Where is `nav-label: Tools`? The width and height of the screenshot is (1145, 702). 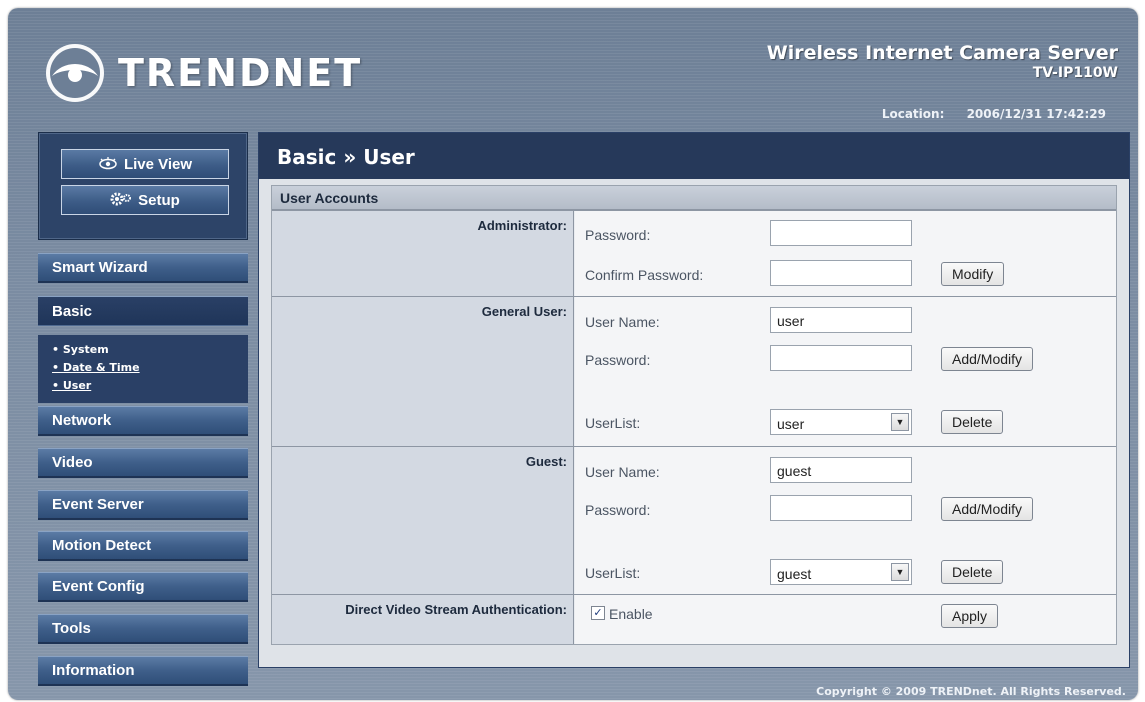
nav-label: Tools is located at coordinates (71, 628).